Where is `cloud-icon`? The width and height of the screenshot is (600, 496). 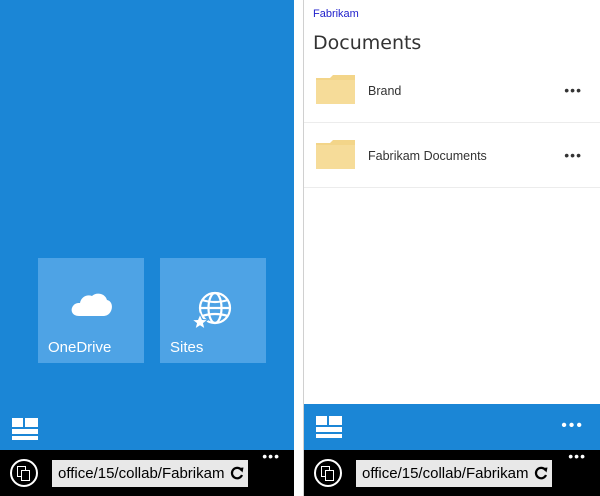 cloud-icon is located at coordinates (91, 304).